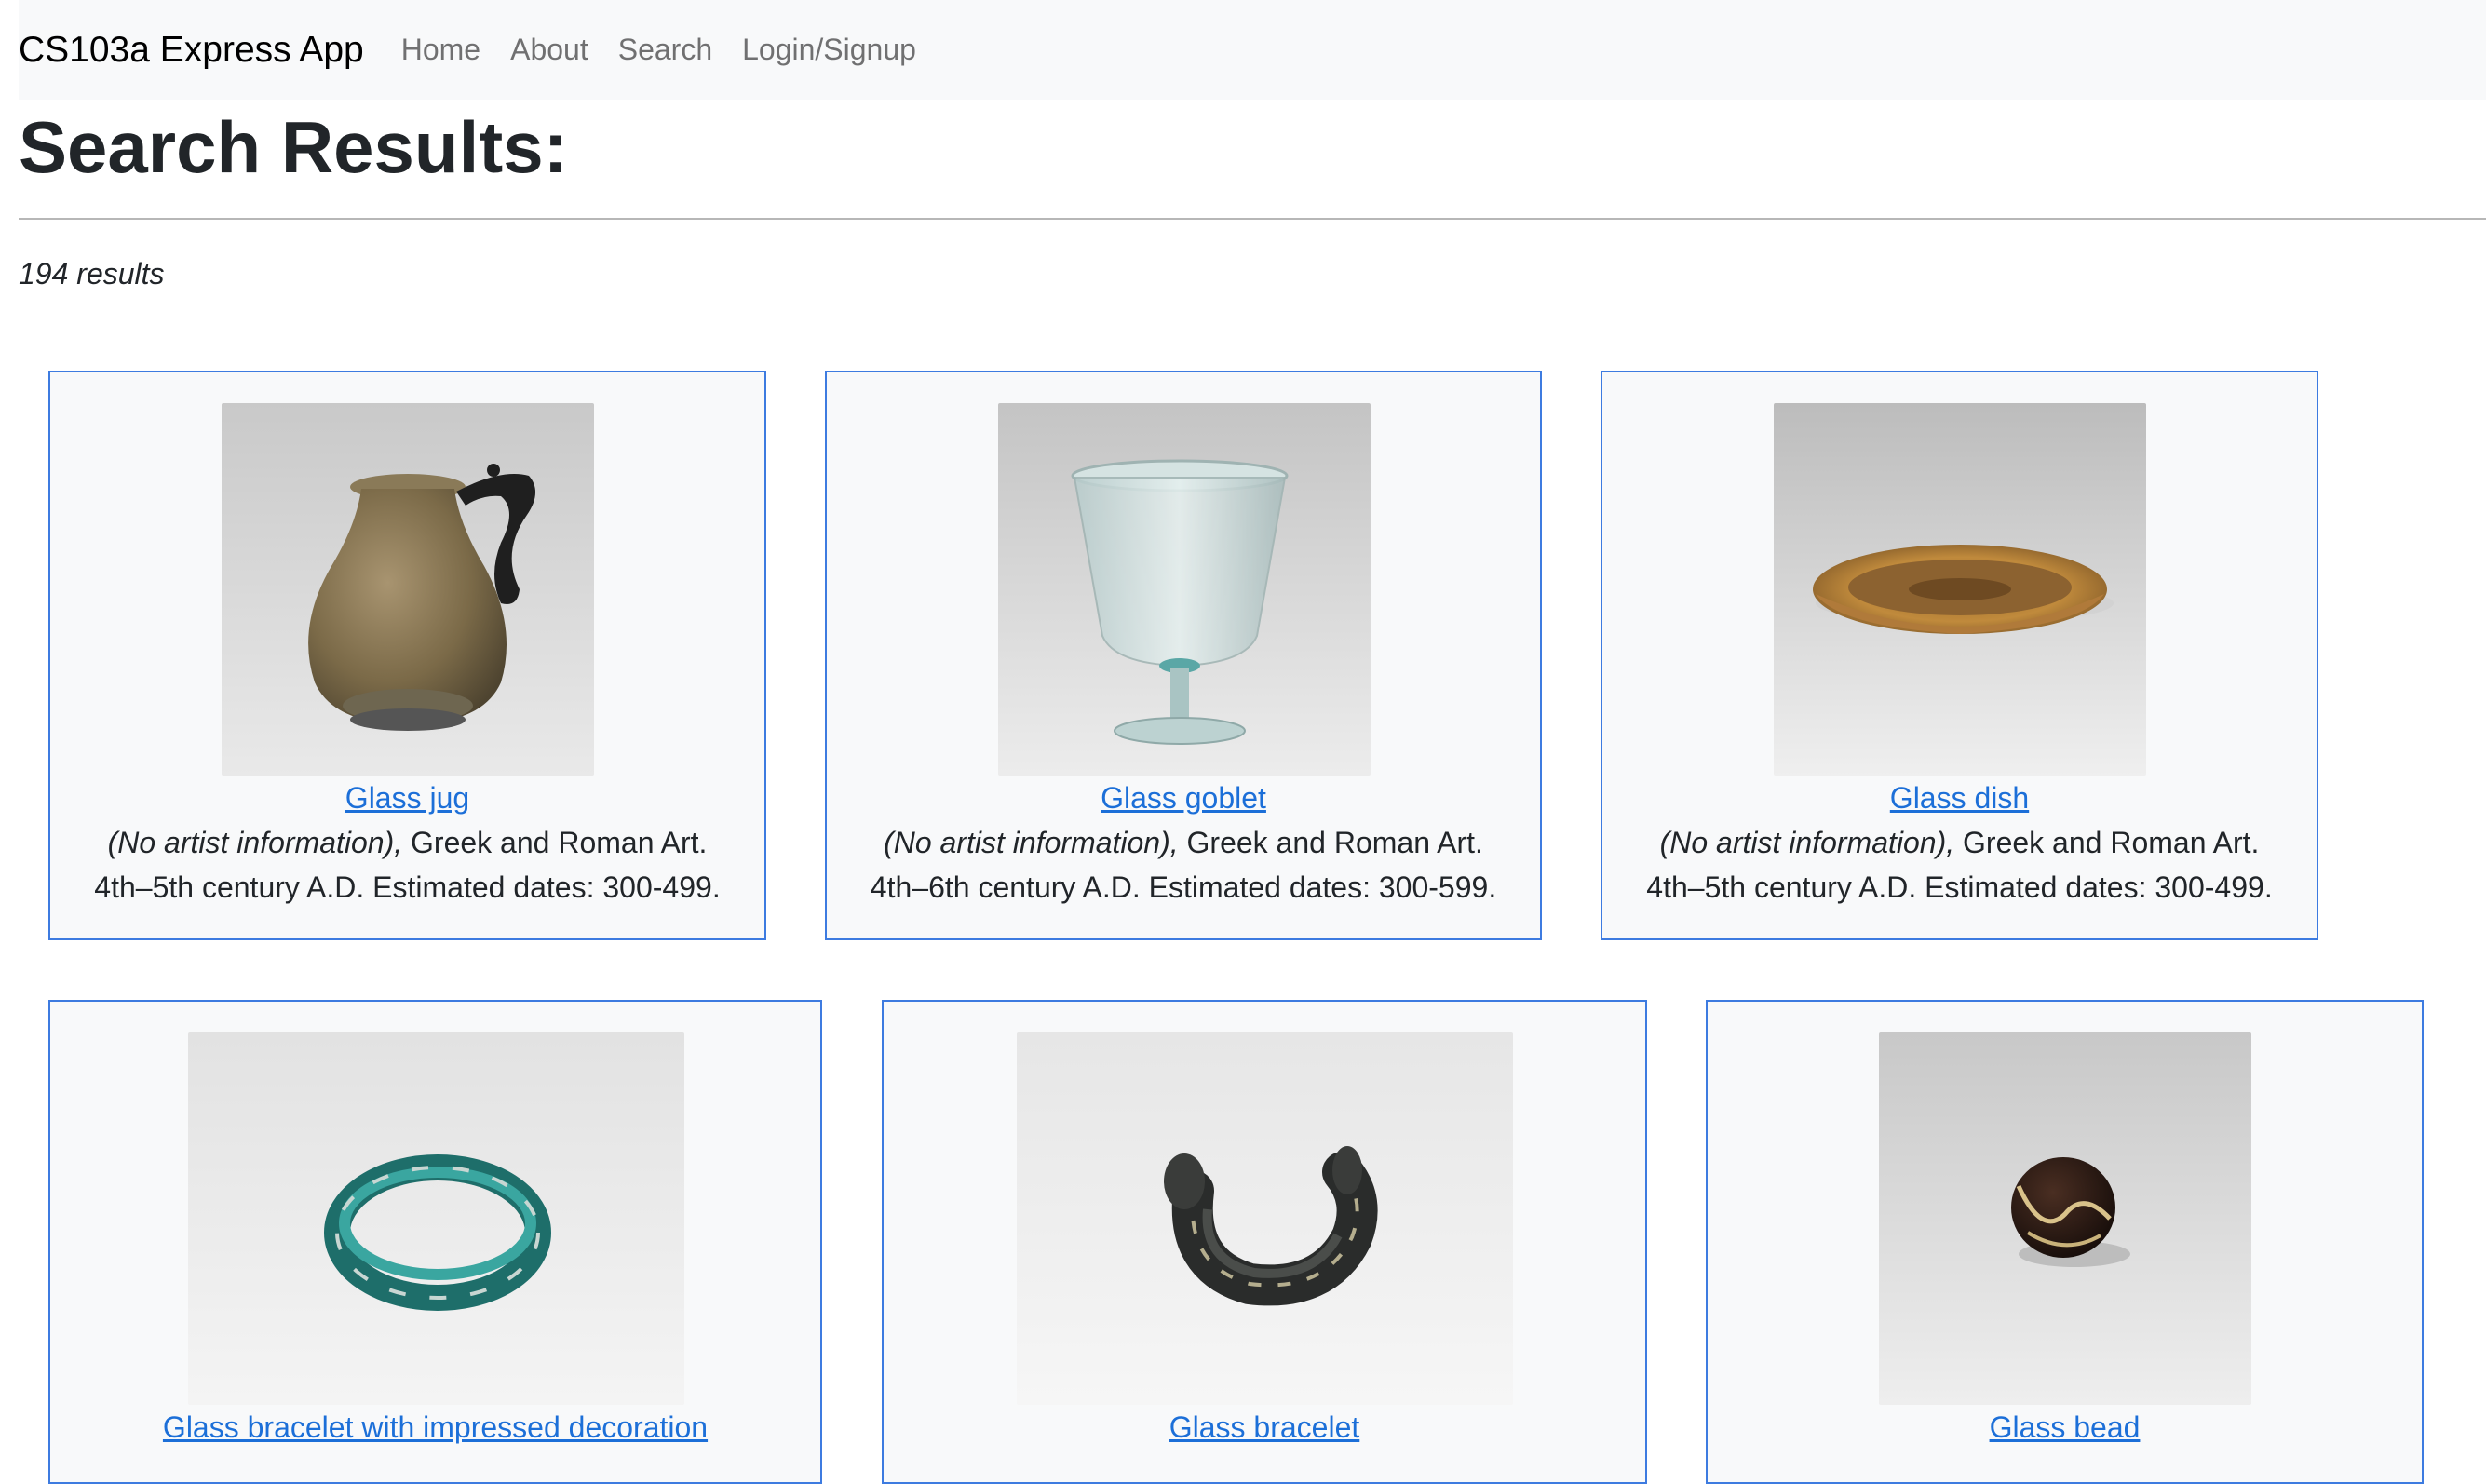  What do you see at coordinates (436, 1218) in the screenshot?
I see `glass-bracelet-teal-photo` at bounding box center [436, 1218].